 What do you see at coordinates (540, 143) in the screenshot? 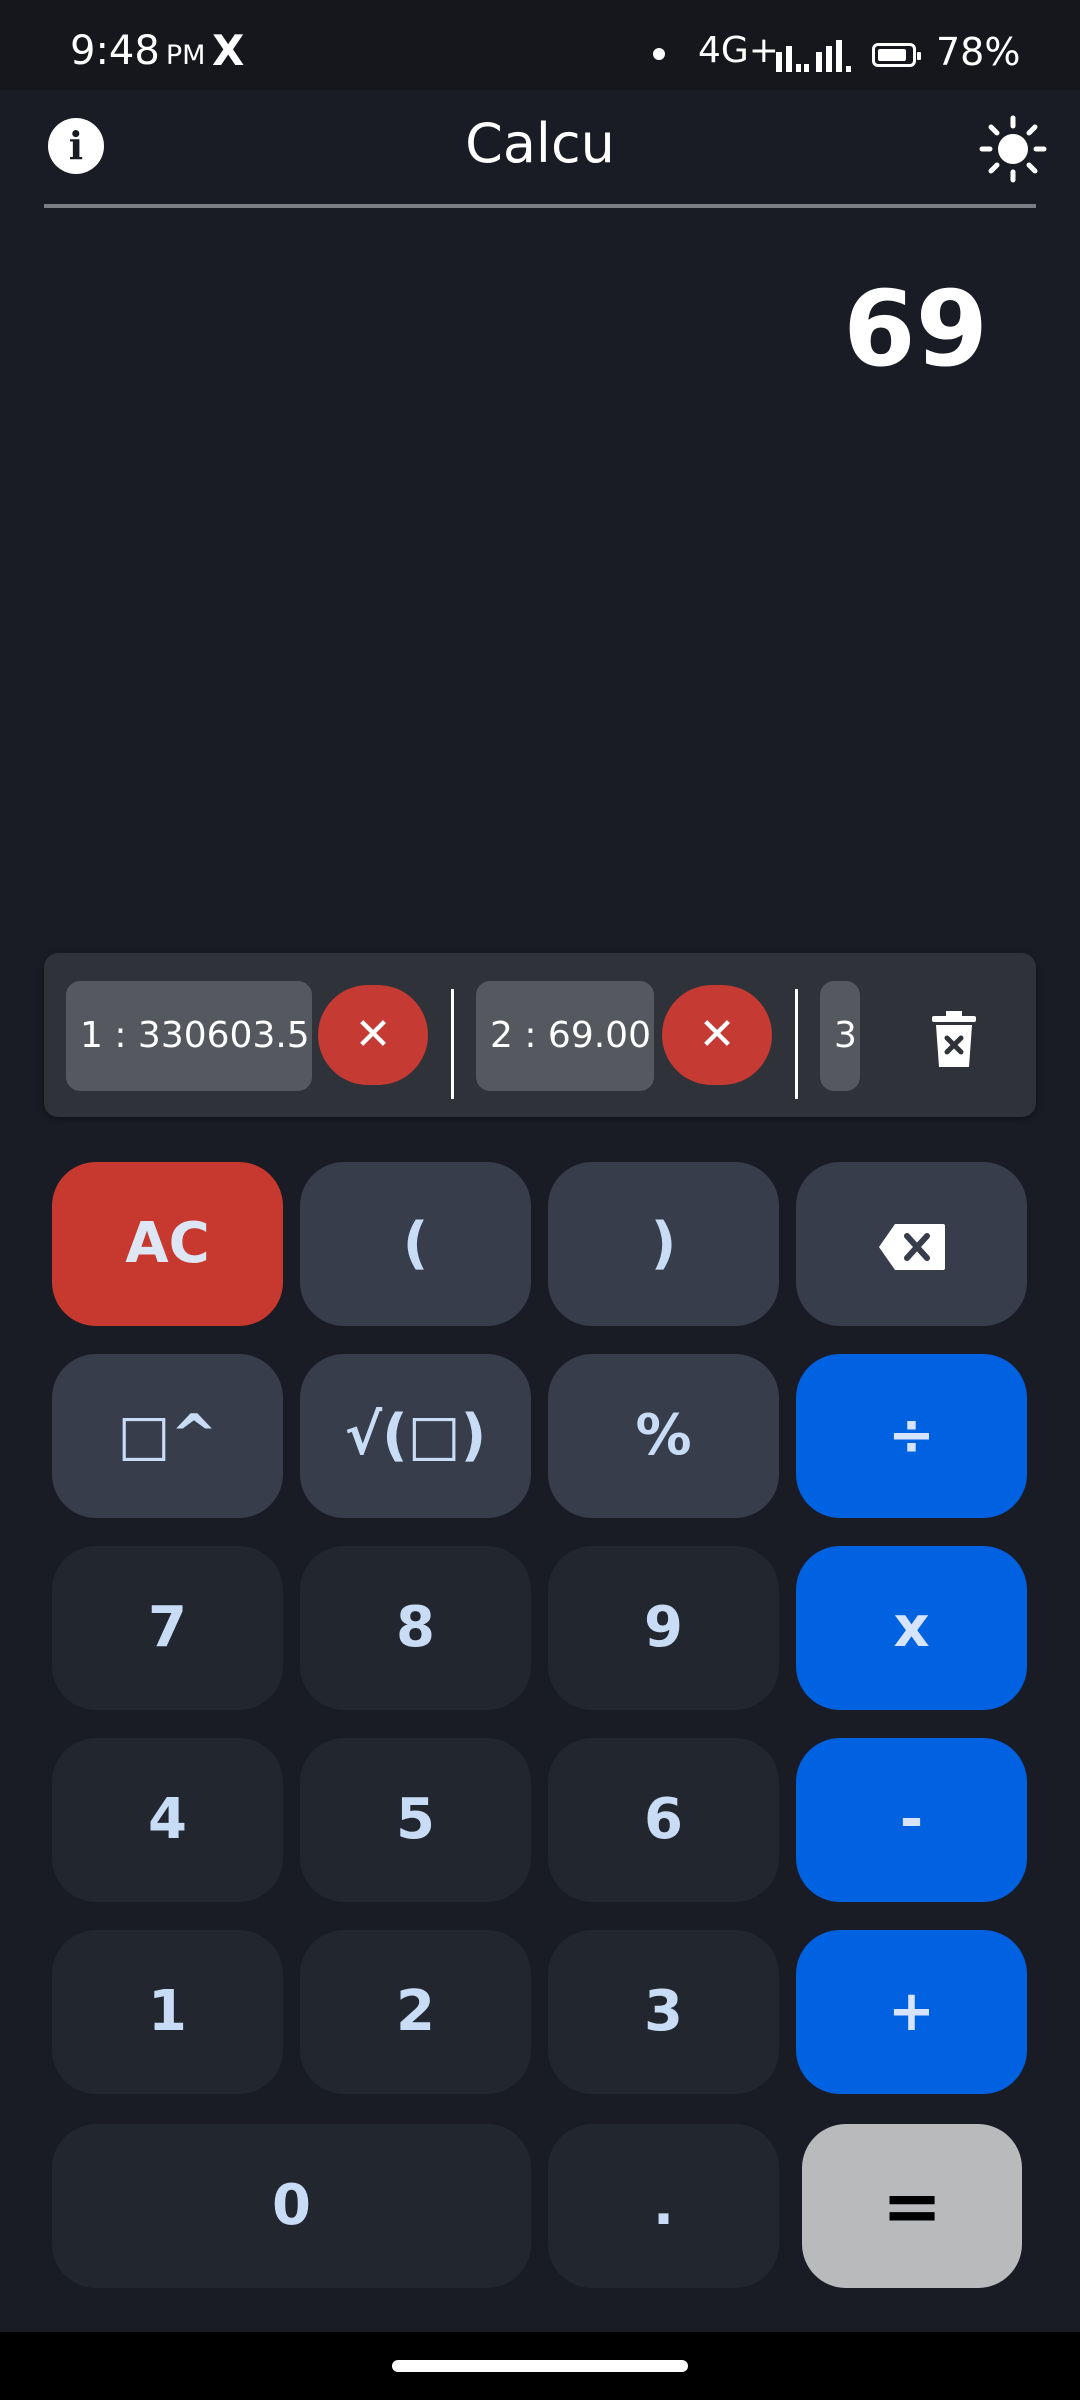
I see `app-title: Calcu` at bounding box center [540, 143].